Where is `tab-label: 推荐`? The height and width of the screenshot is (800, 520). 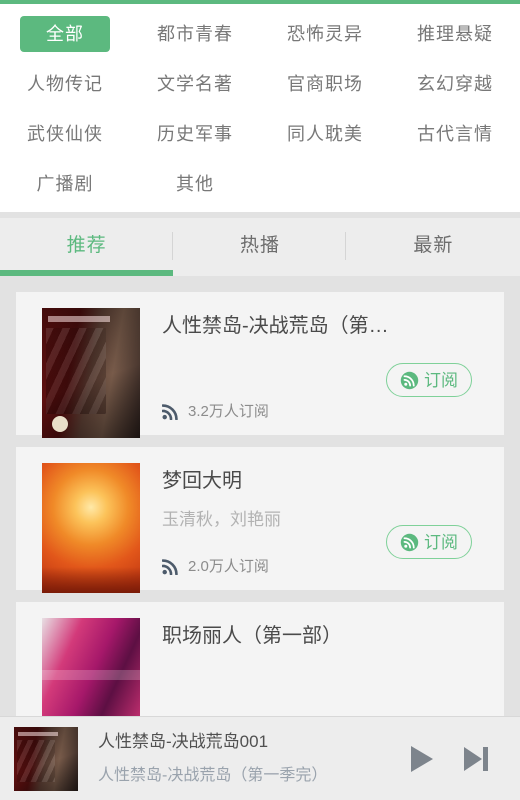 tab-label: 推荐 is located at coordinates (86, 245).